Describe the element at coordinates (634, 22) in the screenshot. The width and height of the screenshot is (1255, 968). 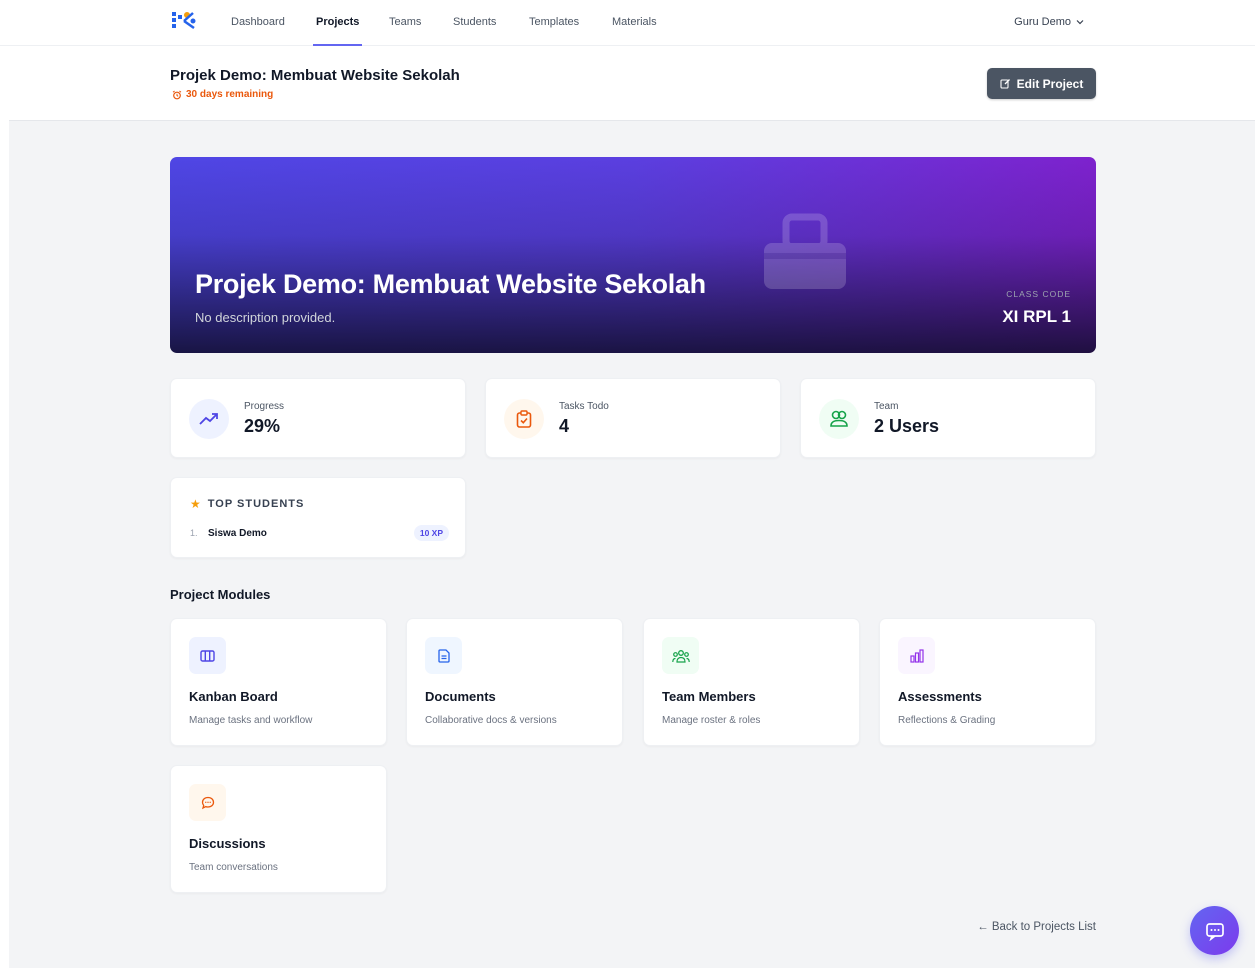
I see `nav-materials: Materials` at that location.